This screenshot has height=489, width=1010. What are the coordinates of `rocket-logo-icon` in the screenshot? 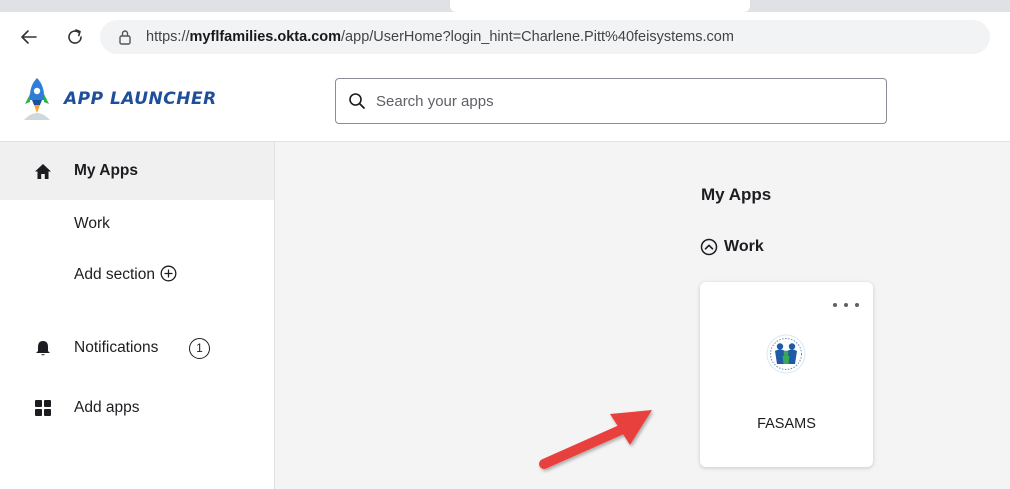 It's located at (37, 99).